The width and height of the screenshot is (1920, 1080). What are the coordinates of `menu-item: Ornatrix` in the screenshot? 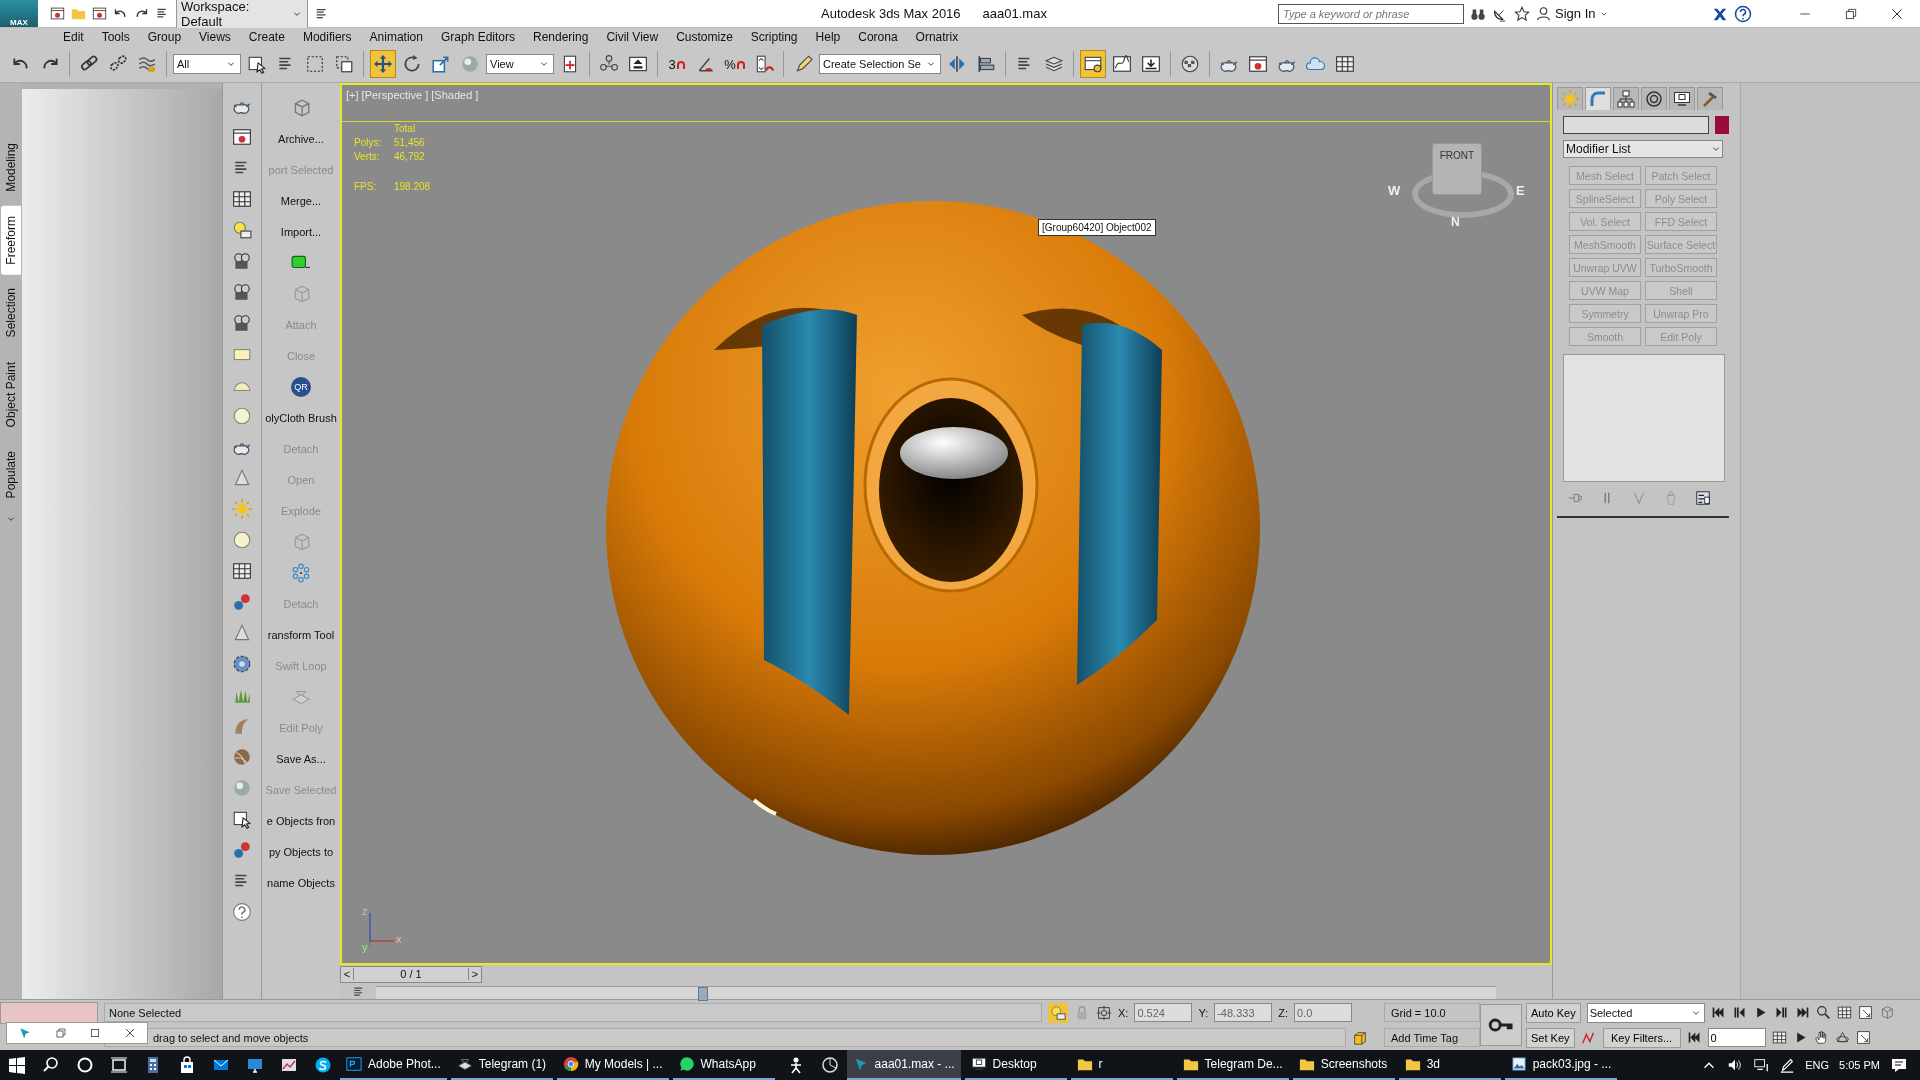 It's located at (937, 37).